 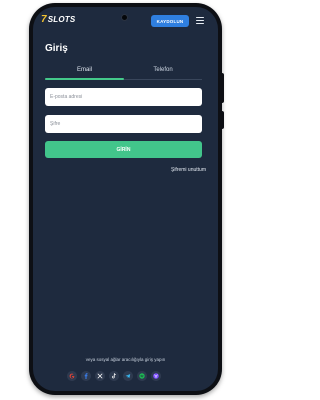 I want to click on x-icon, so click(x=100, y=376).